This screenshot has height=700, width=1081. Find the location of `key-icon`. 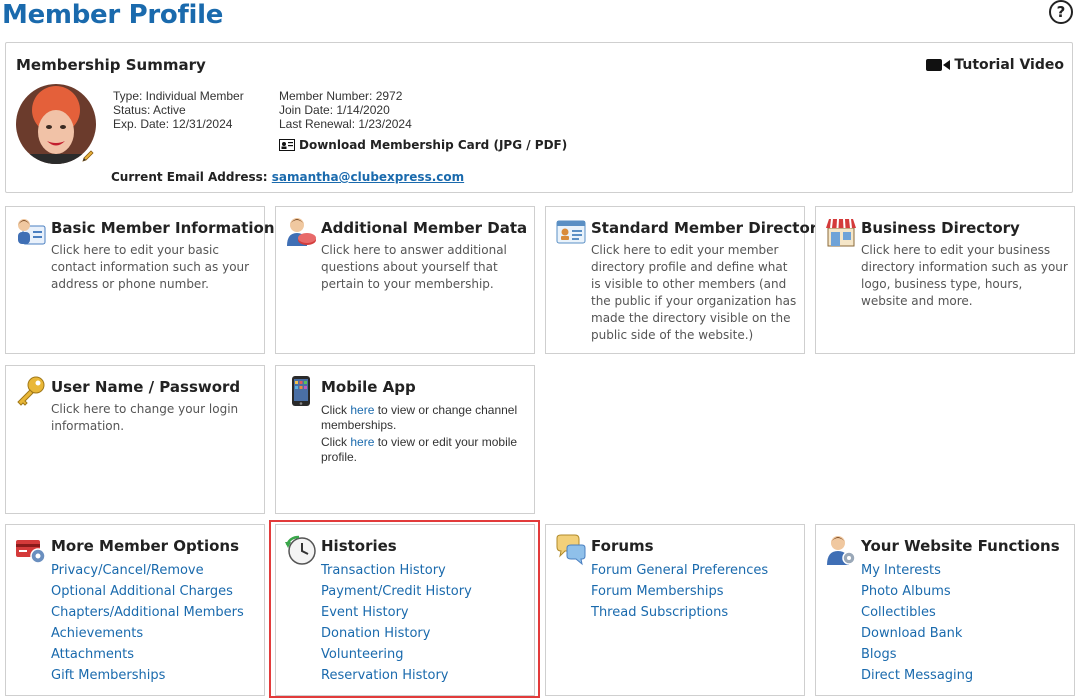

key-icon is located at coordinates (31, 391).